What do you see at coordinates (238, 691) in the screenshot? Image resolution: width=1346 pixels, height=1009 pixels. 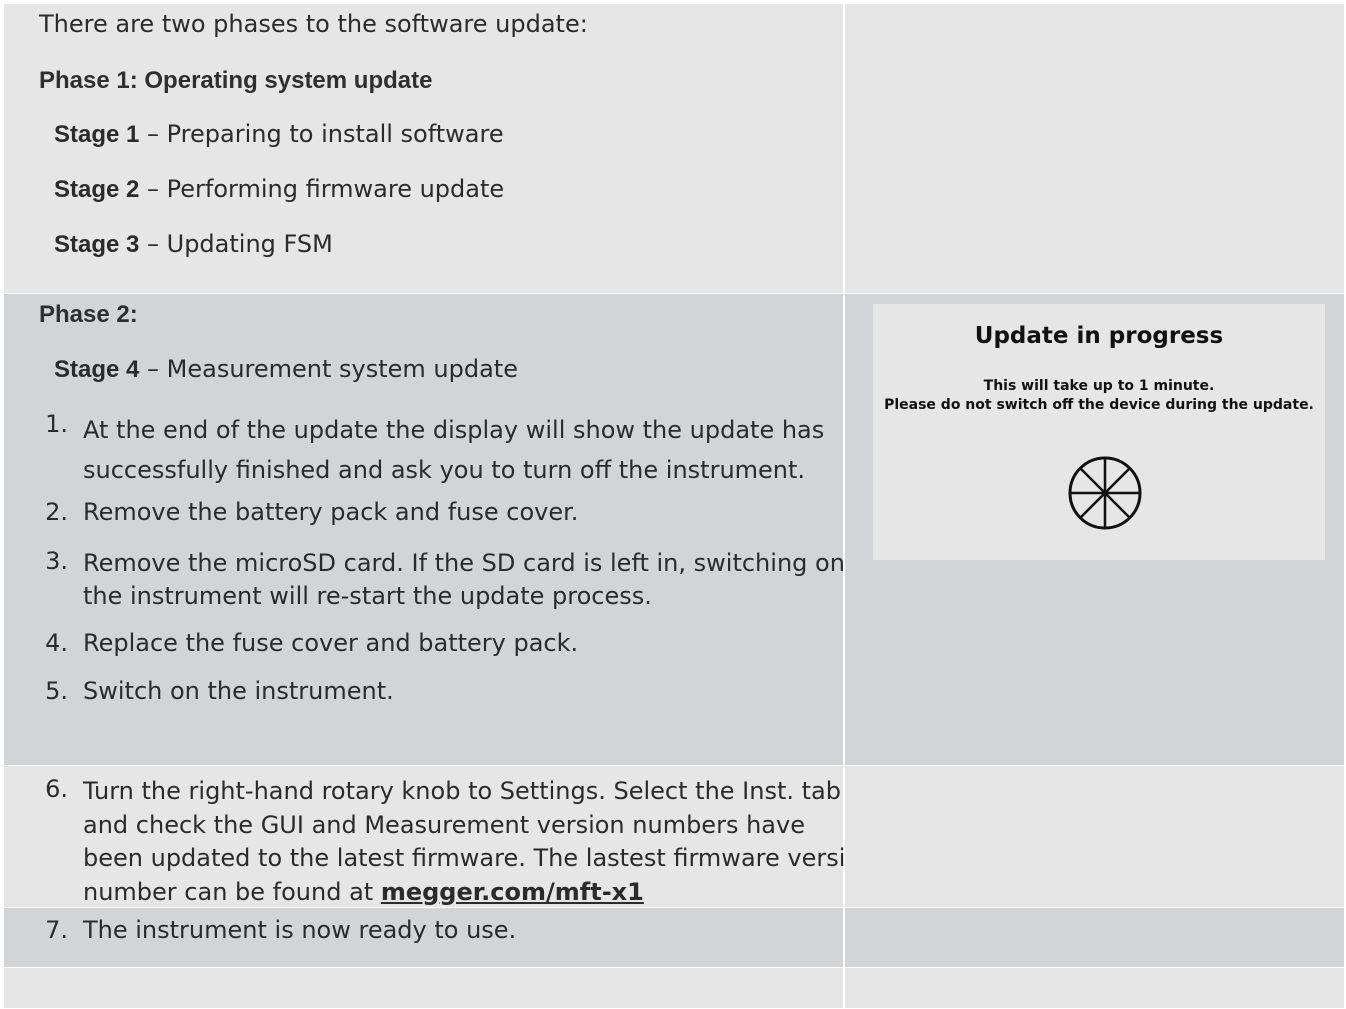 I see `step-line: Switch on the instrument.` at bounding box center [238, 691].